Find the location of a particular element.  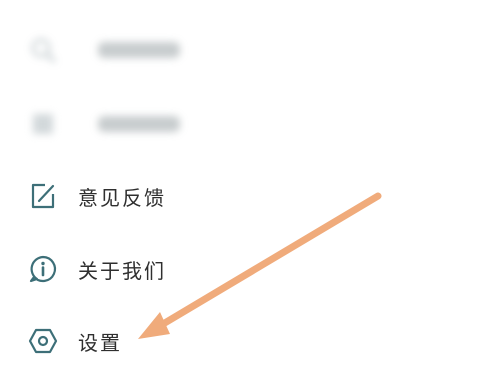

search-icon is located at coordinates (43, 50).